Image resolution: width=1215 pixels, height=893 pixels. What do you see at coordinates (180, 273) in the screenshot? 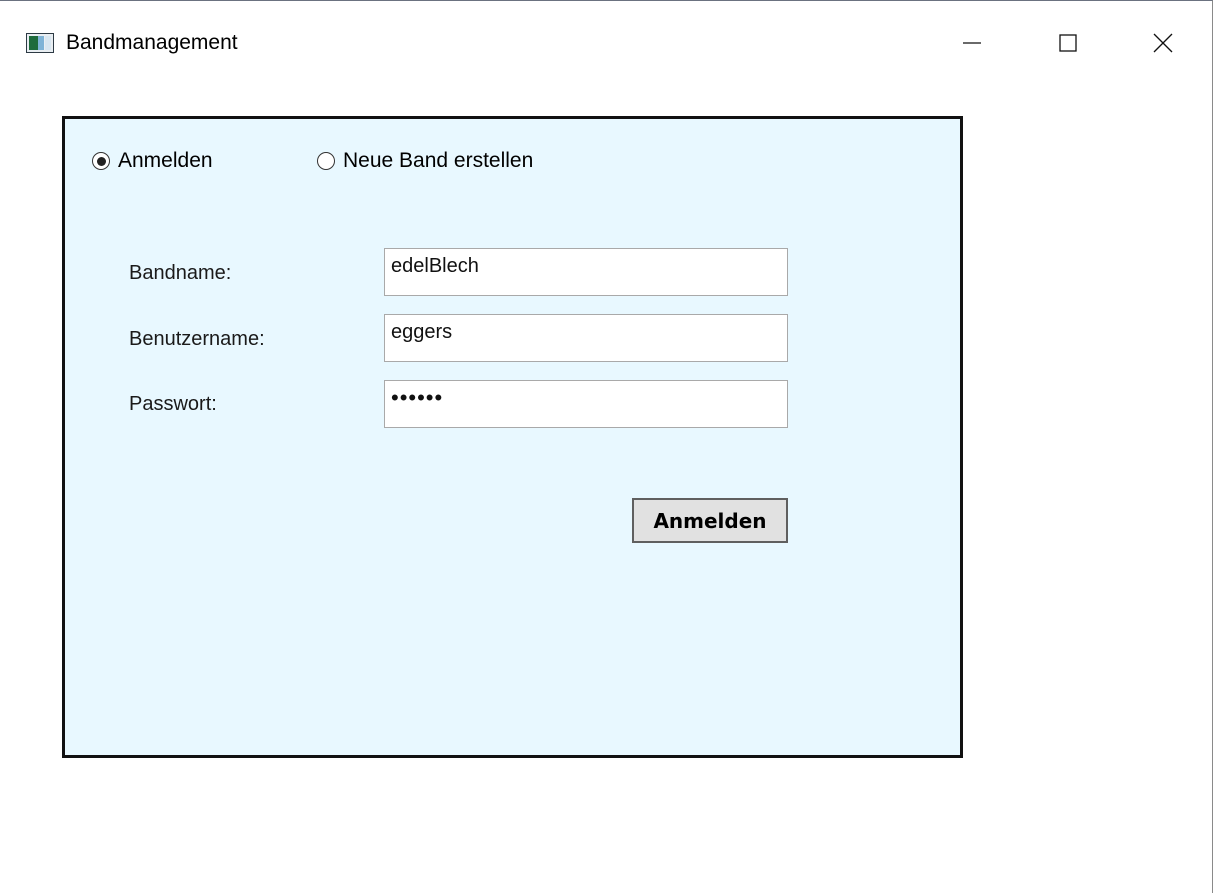
I see `bandname-label: Bandname:` at bounding box center [180, 273].